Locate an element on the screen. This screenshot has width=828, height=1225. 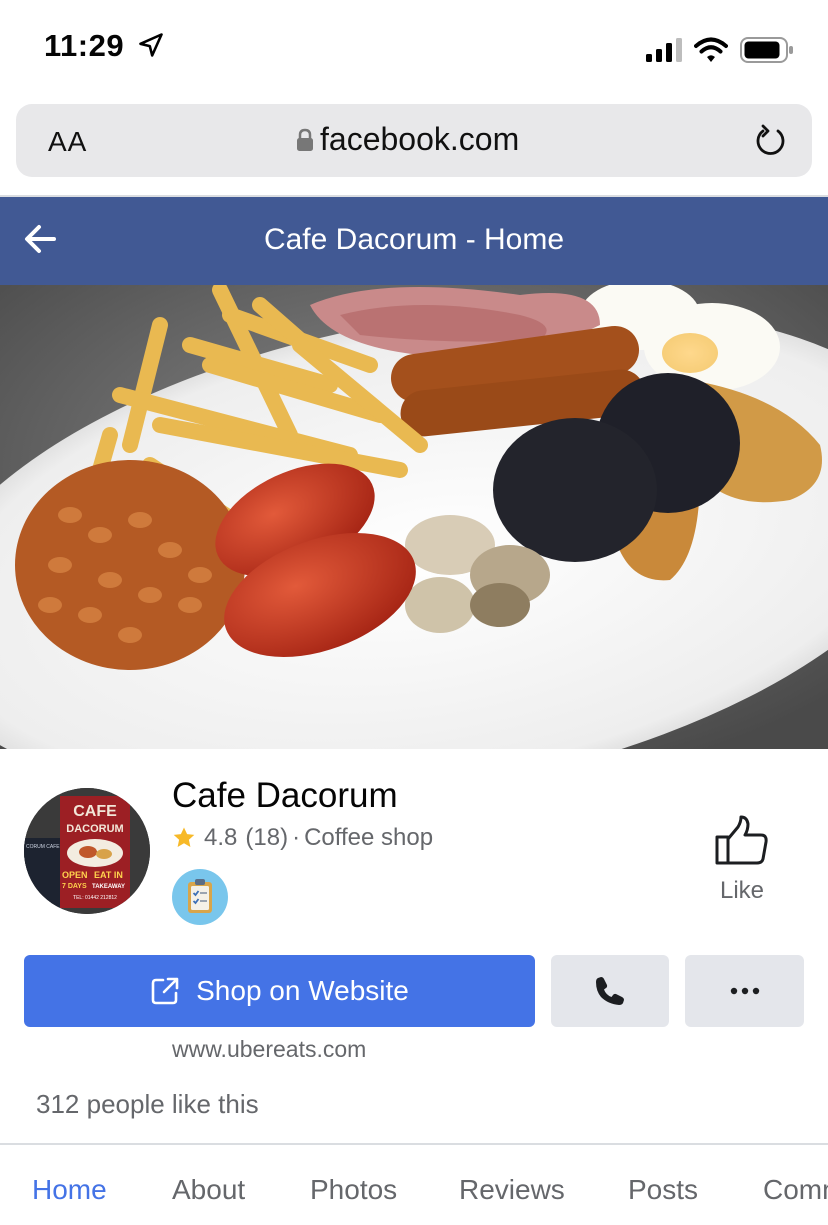
phone-icon is located at coordinates (610, 991).